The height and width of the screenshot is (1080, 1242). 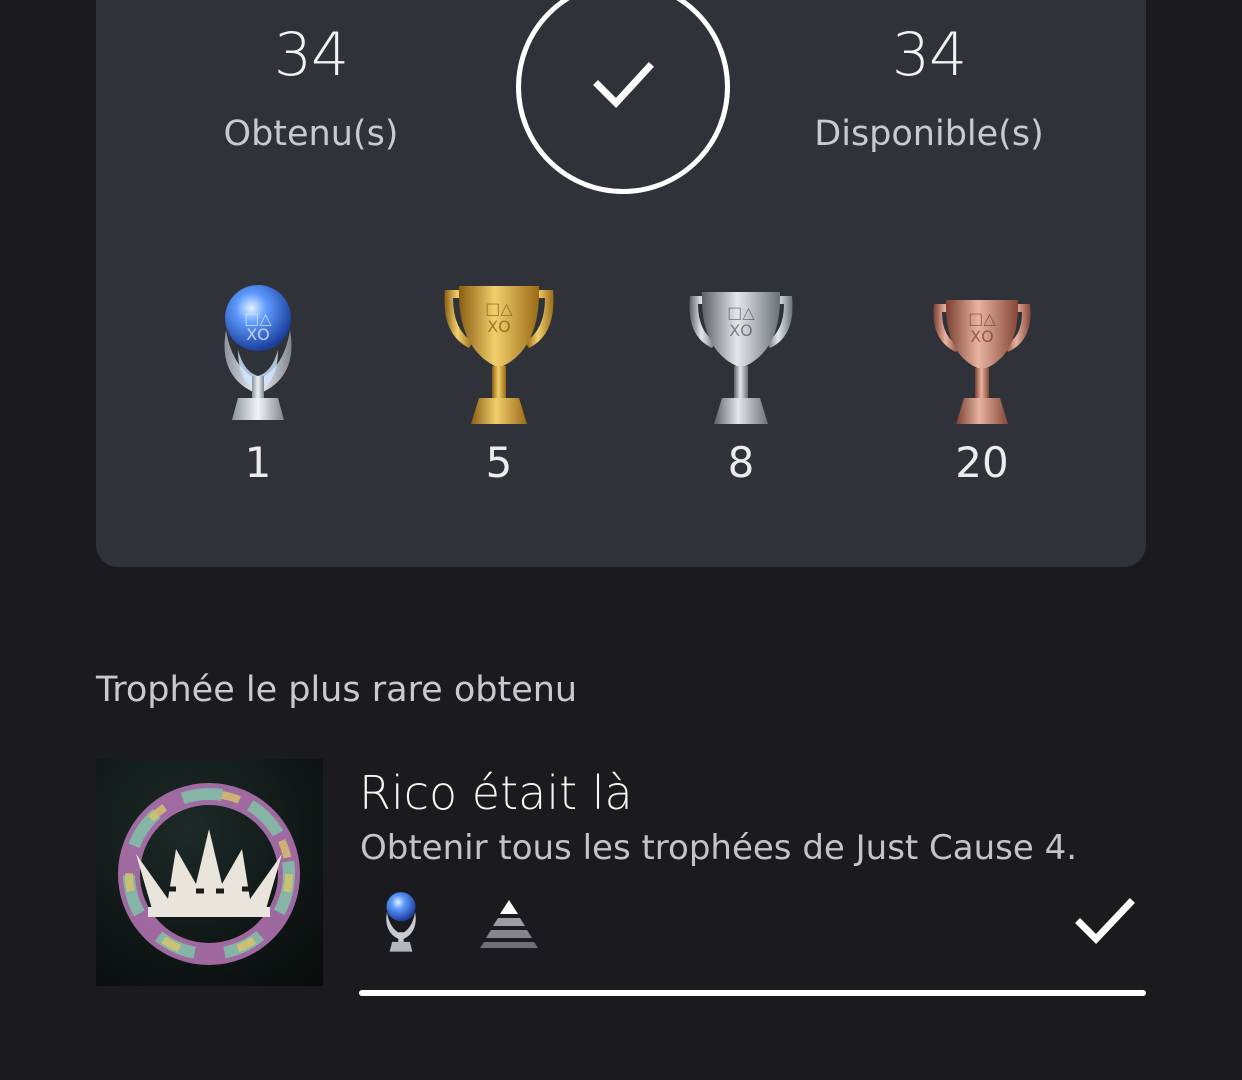 I want to click on platinum-trophy-icon, so click(x=401, y=922).